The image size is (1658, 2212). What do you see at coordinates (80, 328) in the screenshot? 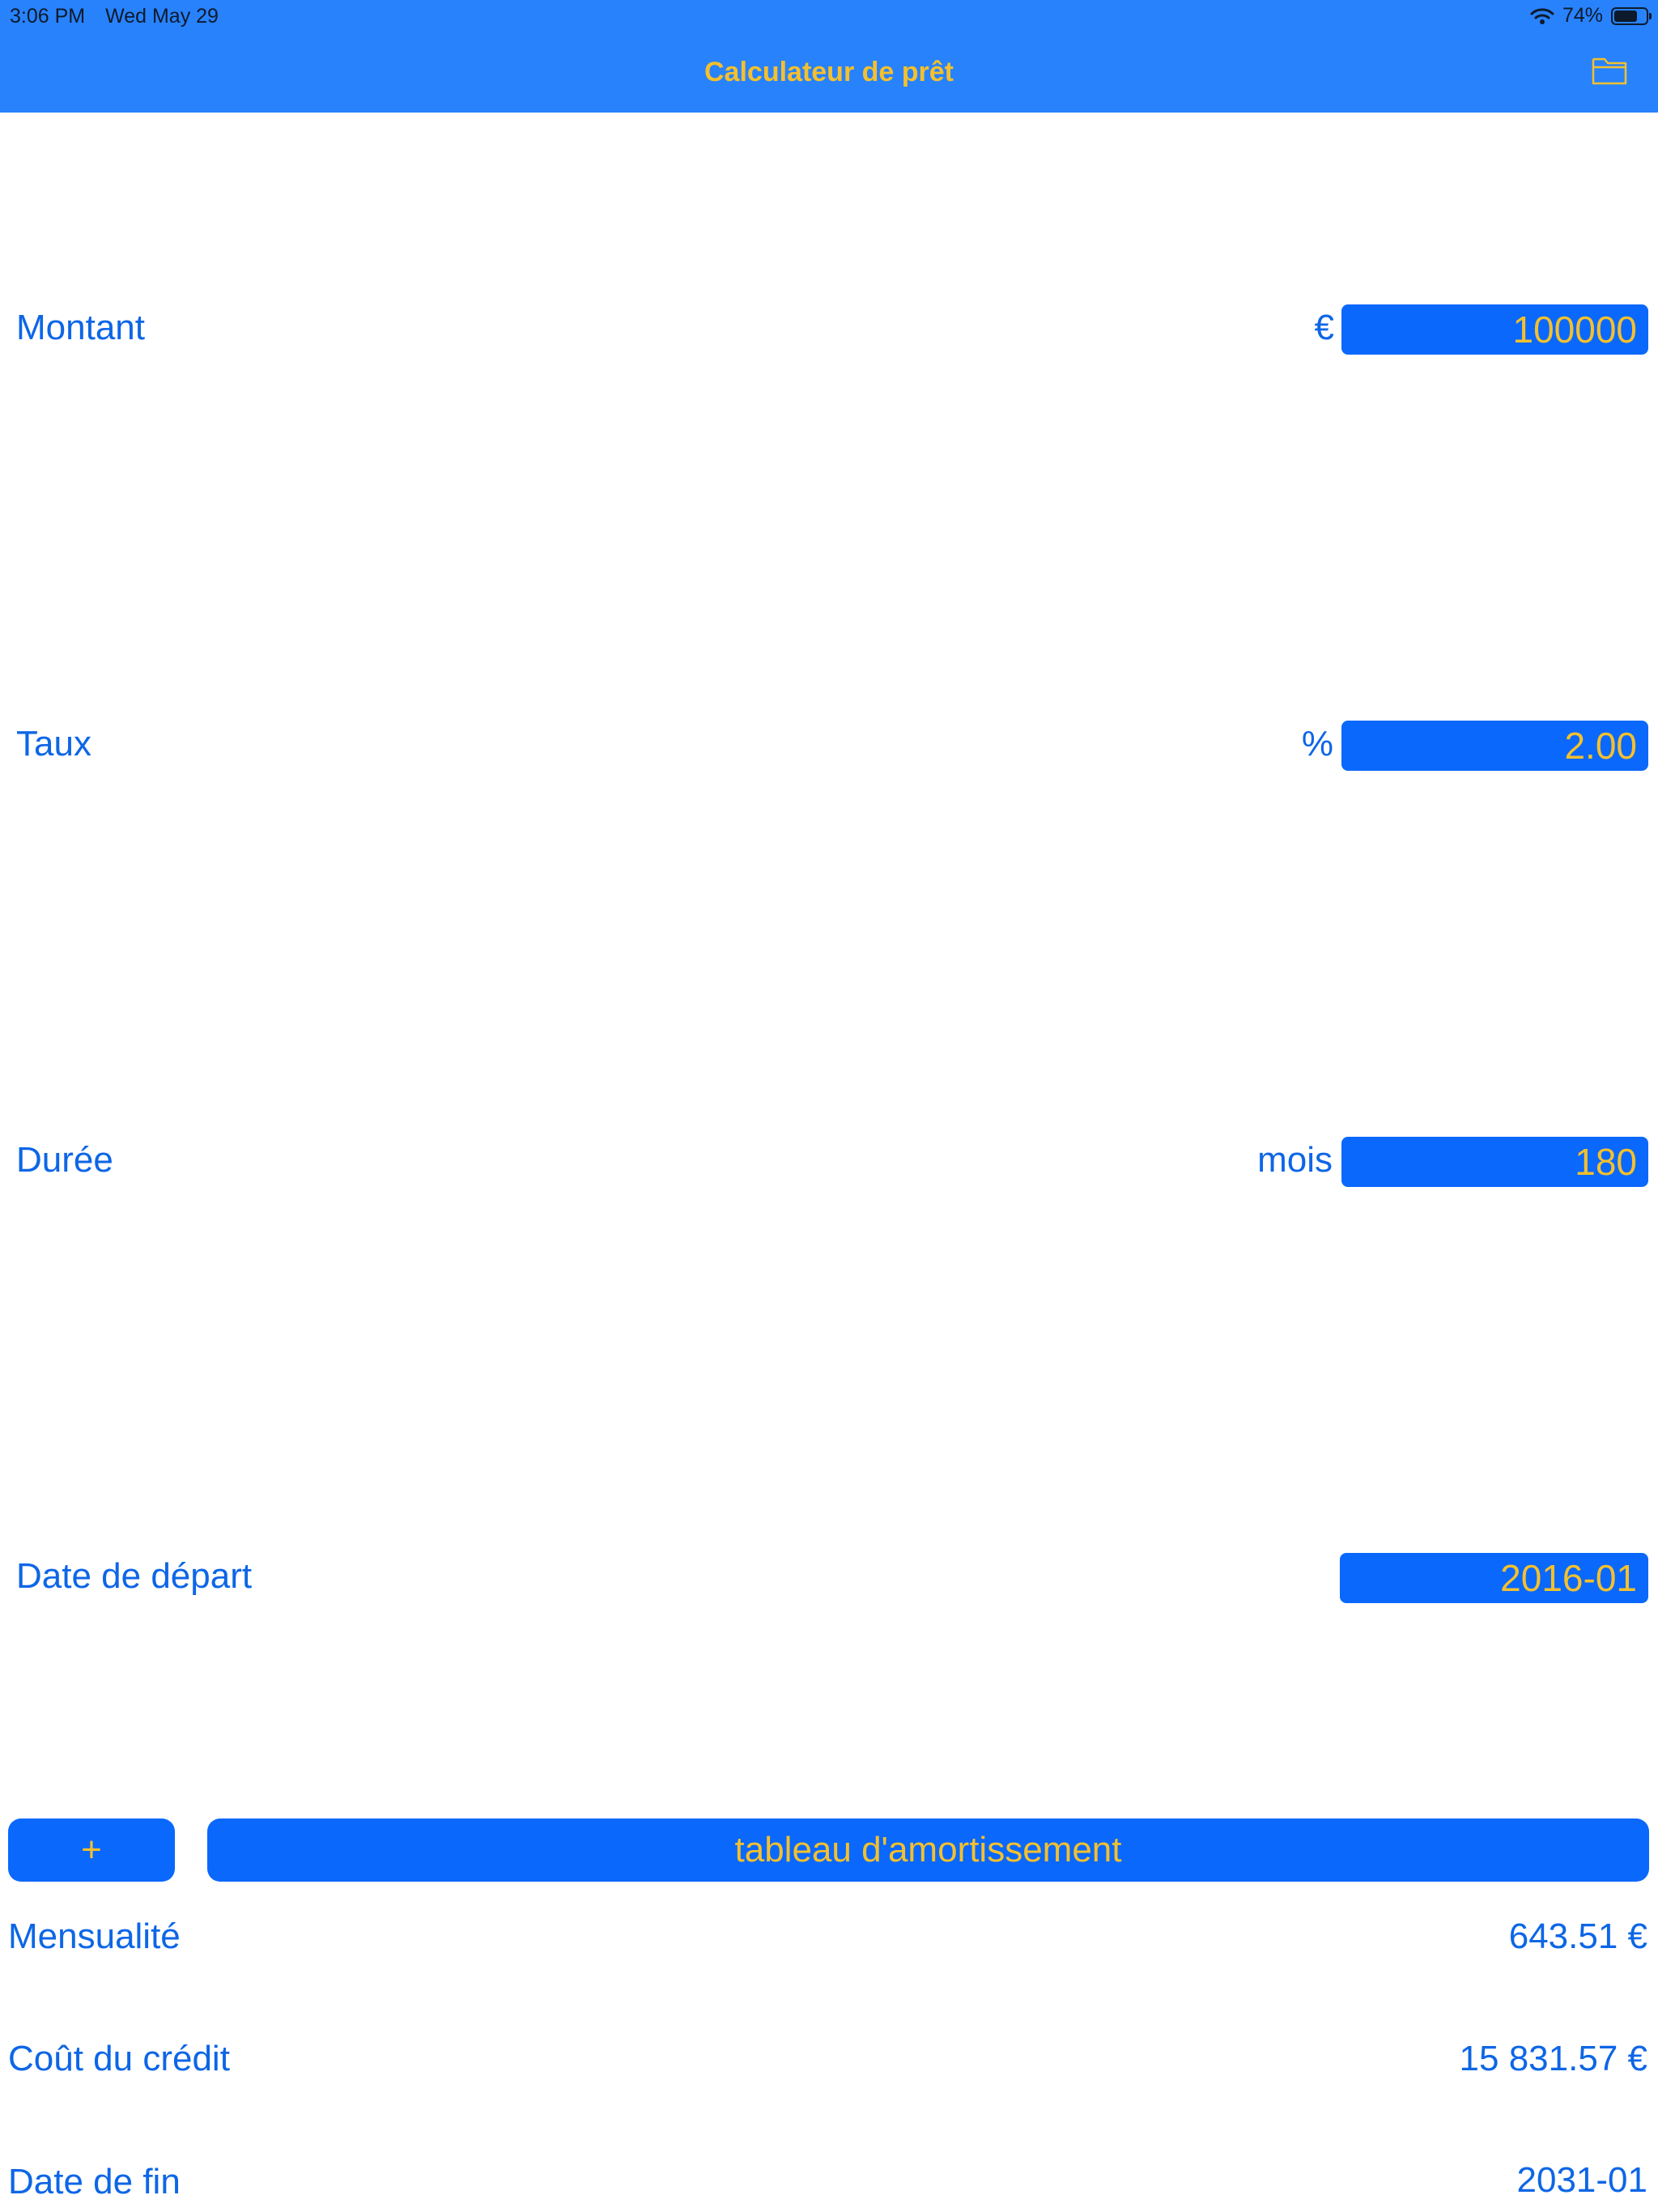
I see `amount-label: Montant` at bounding box center [80, 328].